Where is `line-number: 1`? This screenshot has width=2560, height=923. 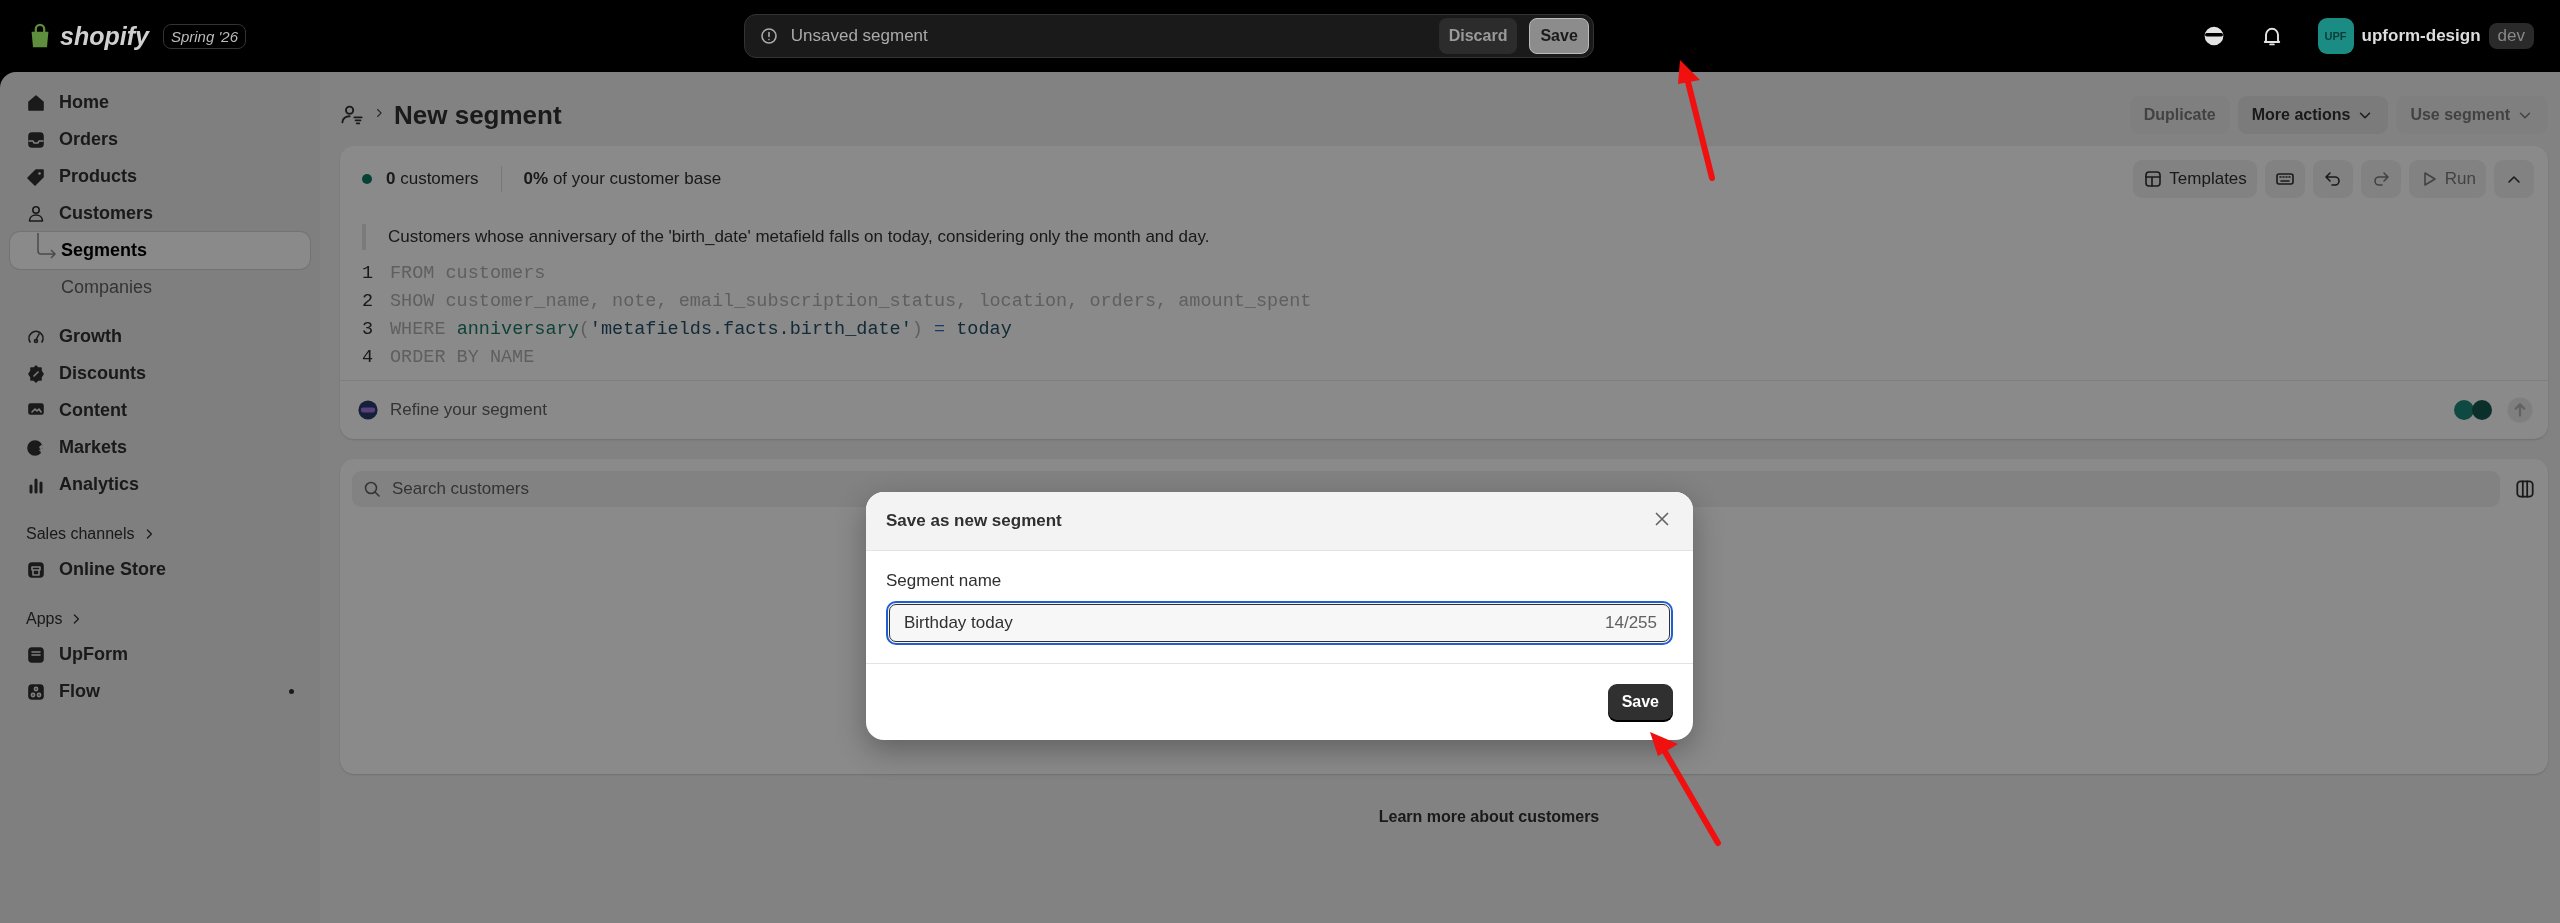
line-number: 1 is located at coordinates (367, 274).